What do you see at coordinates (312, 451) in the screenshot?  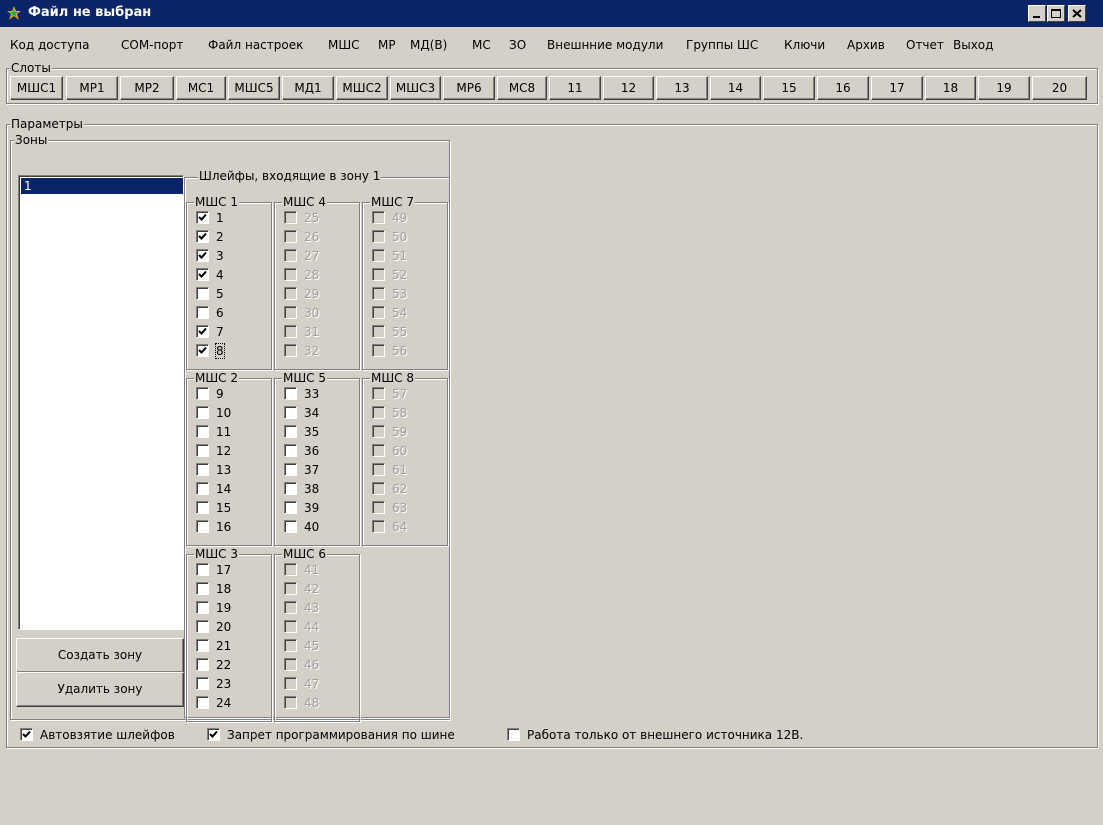 I see `checkbox-label: 36` at bounding box center [312, 451].